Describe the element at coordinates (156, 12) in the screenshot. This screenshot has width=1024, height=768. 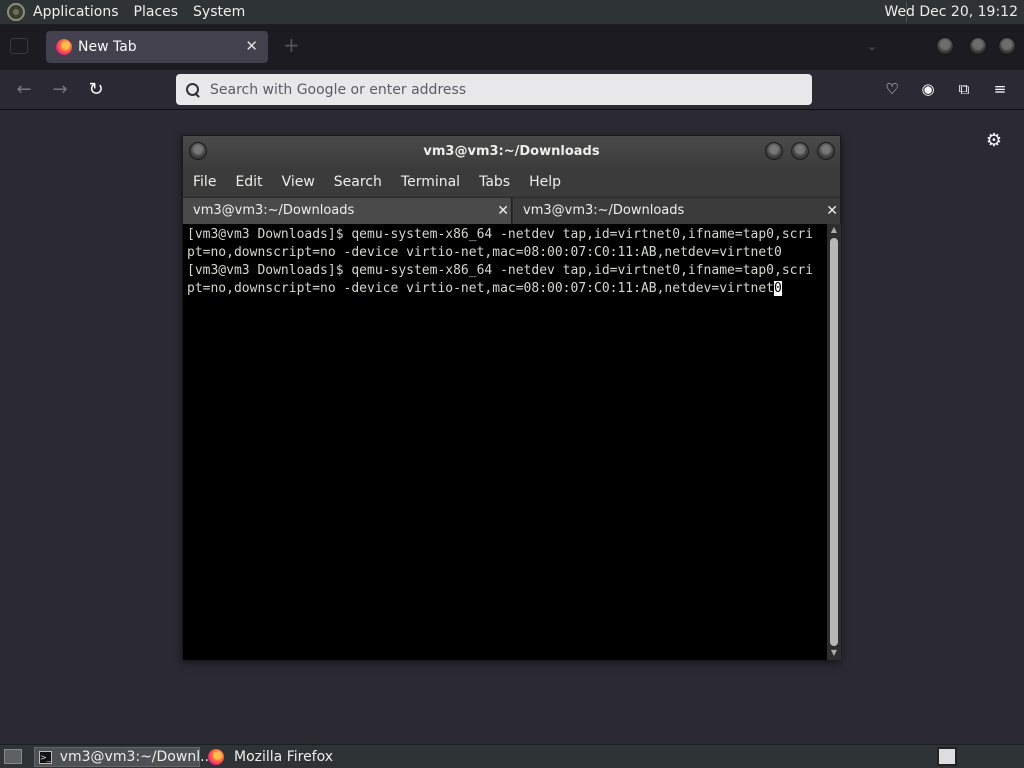
I see `places-menu: Places` at that location.